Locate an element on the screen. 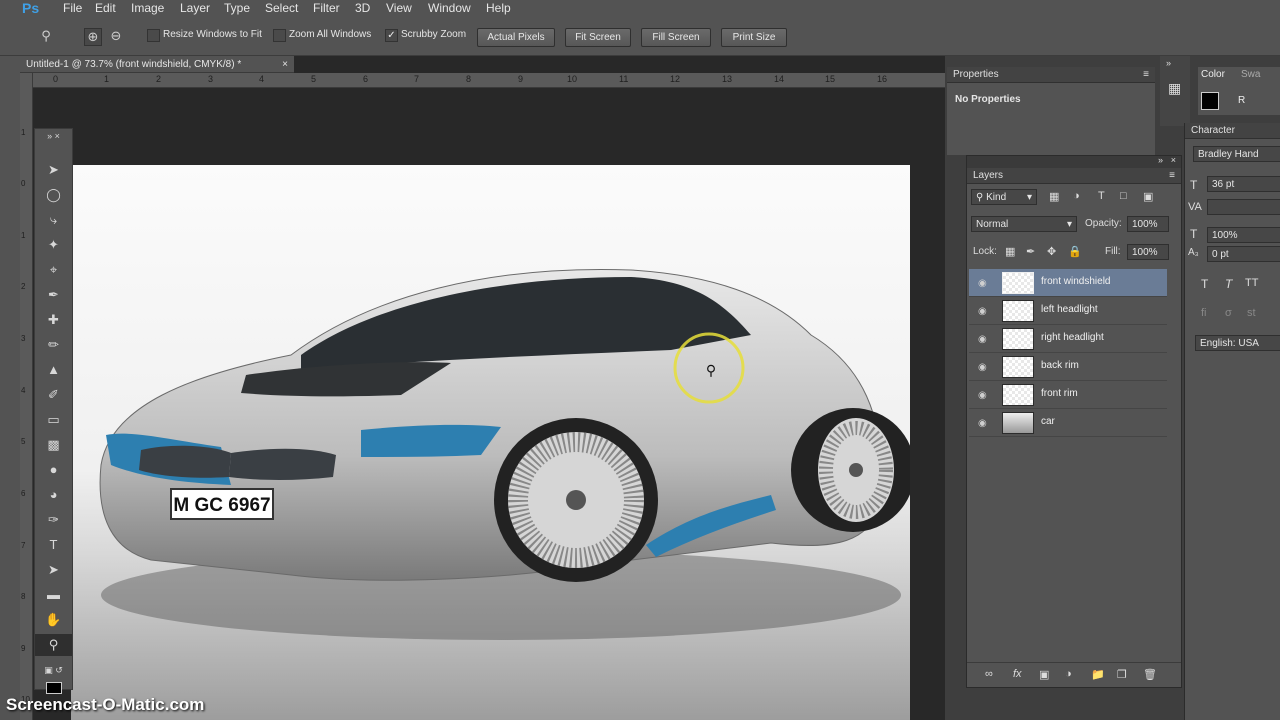 The image size is (1280, 720). scrubby-zoom-checkbox: ✓ is located at coordinates (391, 35).